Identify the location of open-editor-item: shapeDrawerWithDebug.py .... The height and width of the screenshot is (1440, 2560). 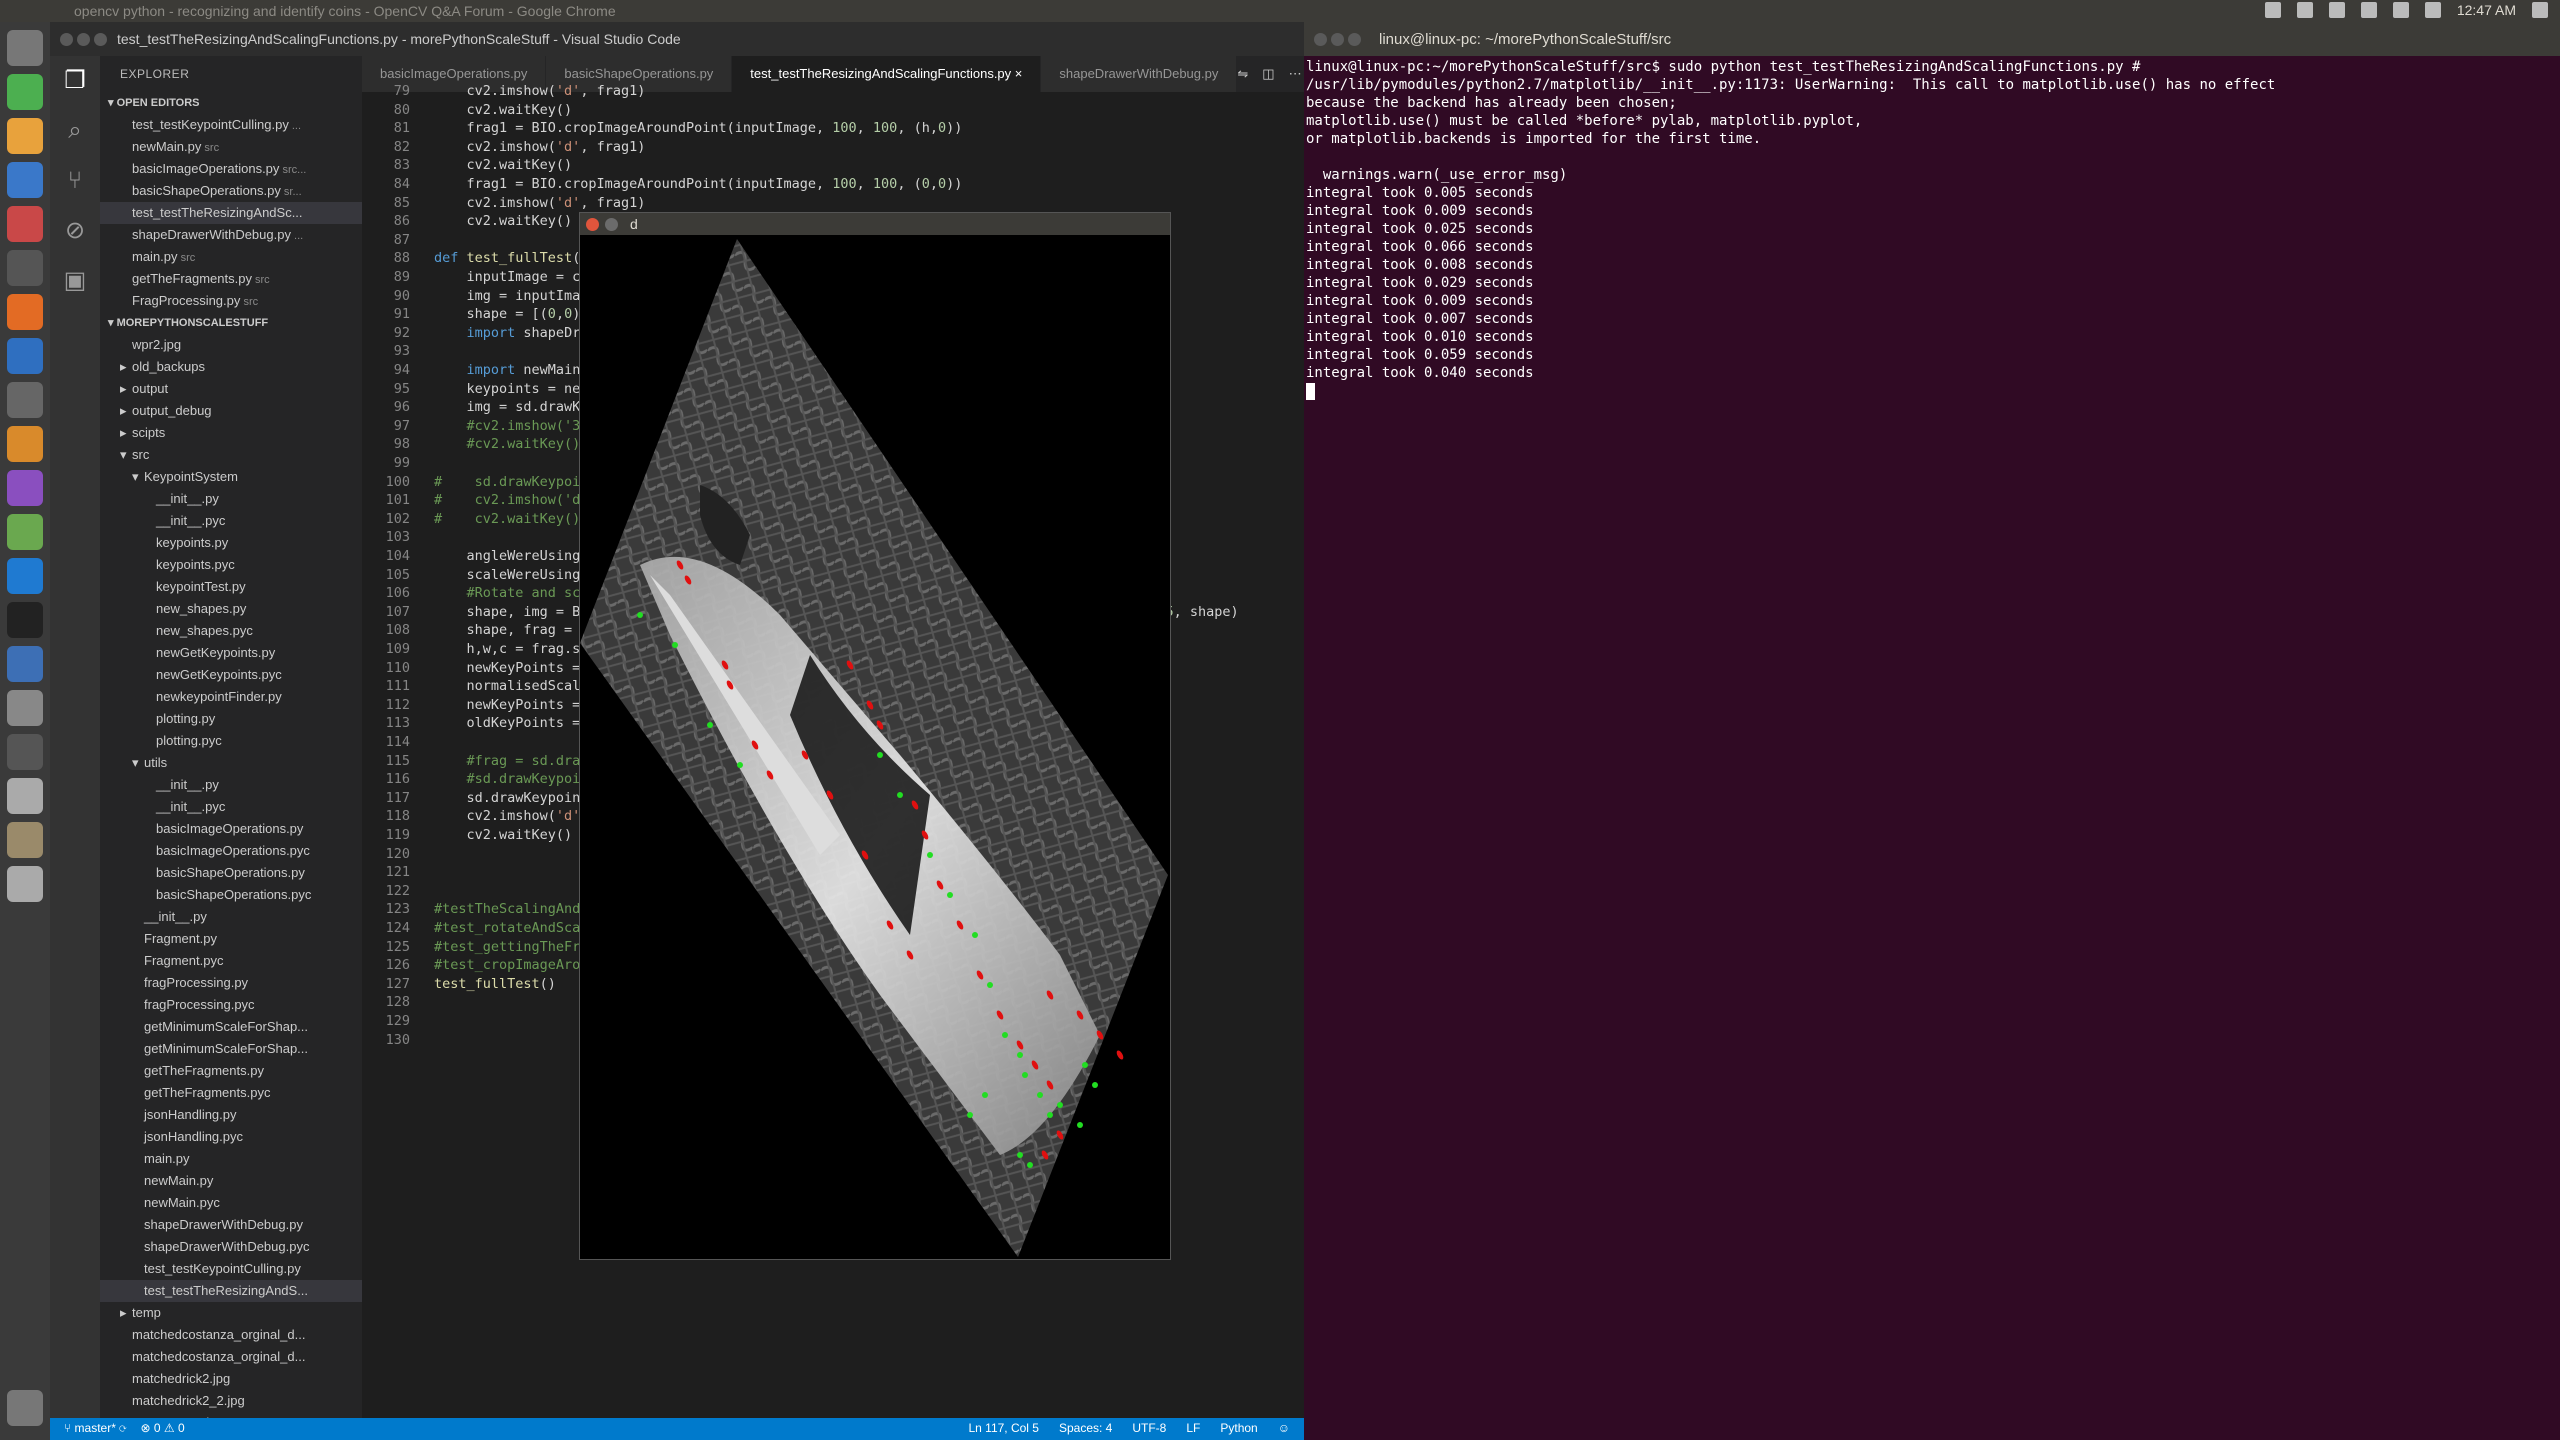
(231, 235).